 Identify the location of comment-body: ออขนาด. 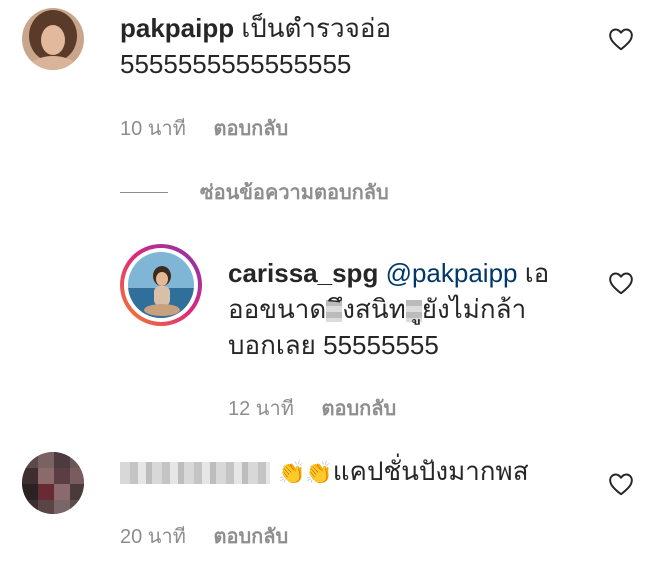
(277, 309).